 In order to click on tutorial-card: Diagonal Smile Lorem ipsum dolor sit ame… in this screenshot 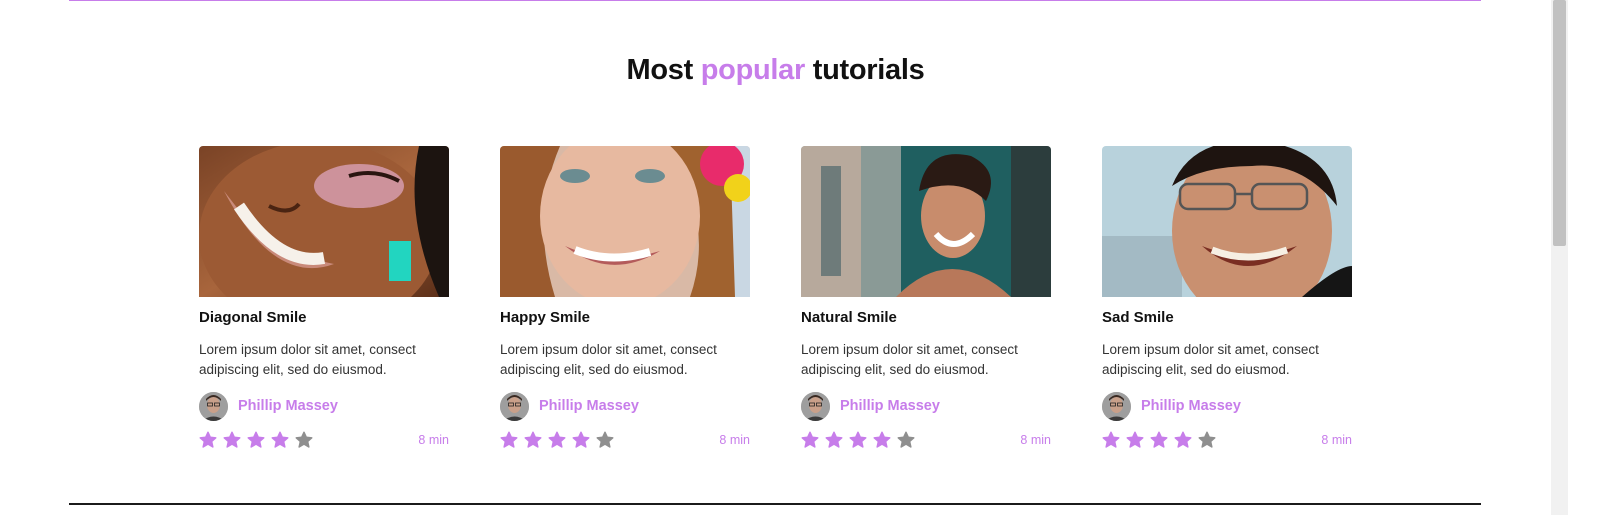, I will do `click(324, 306)`.